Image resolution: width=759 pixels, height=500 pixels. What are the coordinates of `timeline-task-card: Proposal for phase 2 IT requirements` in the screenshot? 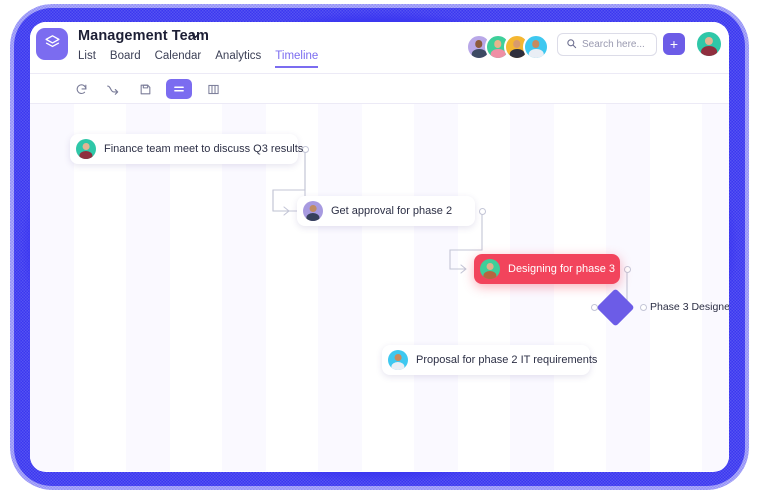 It's located at (489, 360).